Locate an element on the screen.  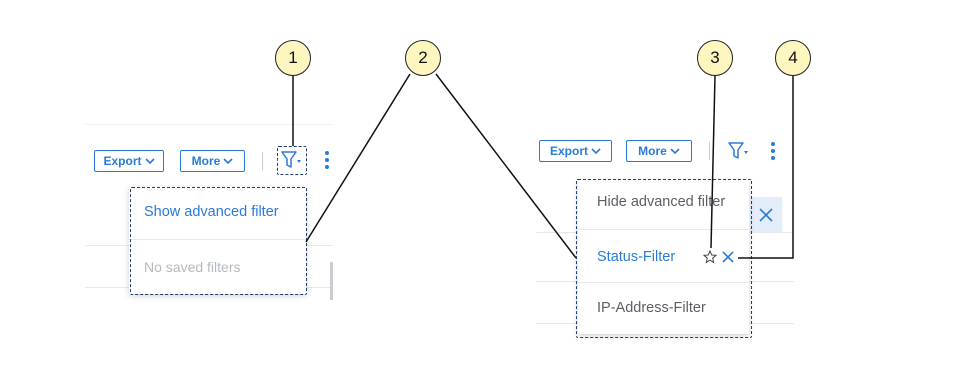
clear-filter-button is located at coordinates (766, 215).